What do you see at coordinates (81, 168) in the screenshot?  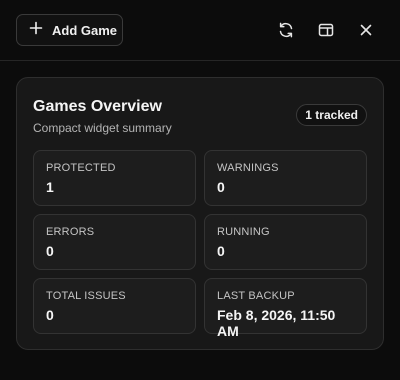 I see `stat-label: PROTECTED` at bounding box center [81, 168].